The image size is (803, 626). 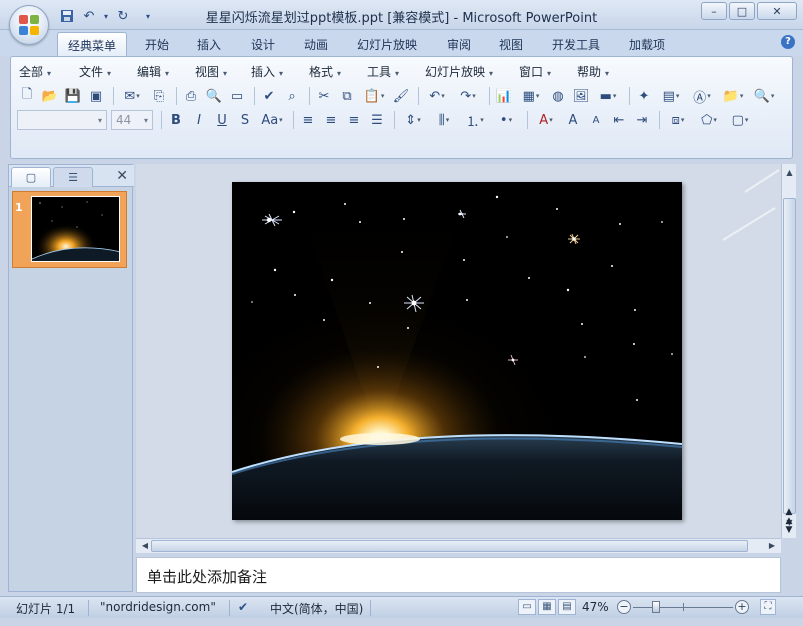 What do you see at coordinates (292, 96) in the screenshot?
I see `research-icon: ⌕` at bounding box center [292, 96].